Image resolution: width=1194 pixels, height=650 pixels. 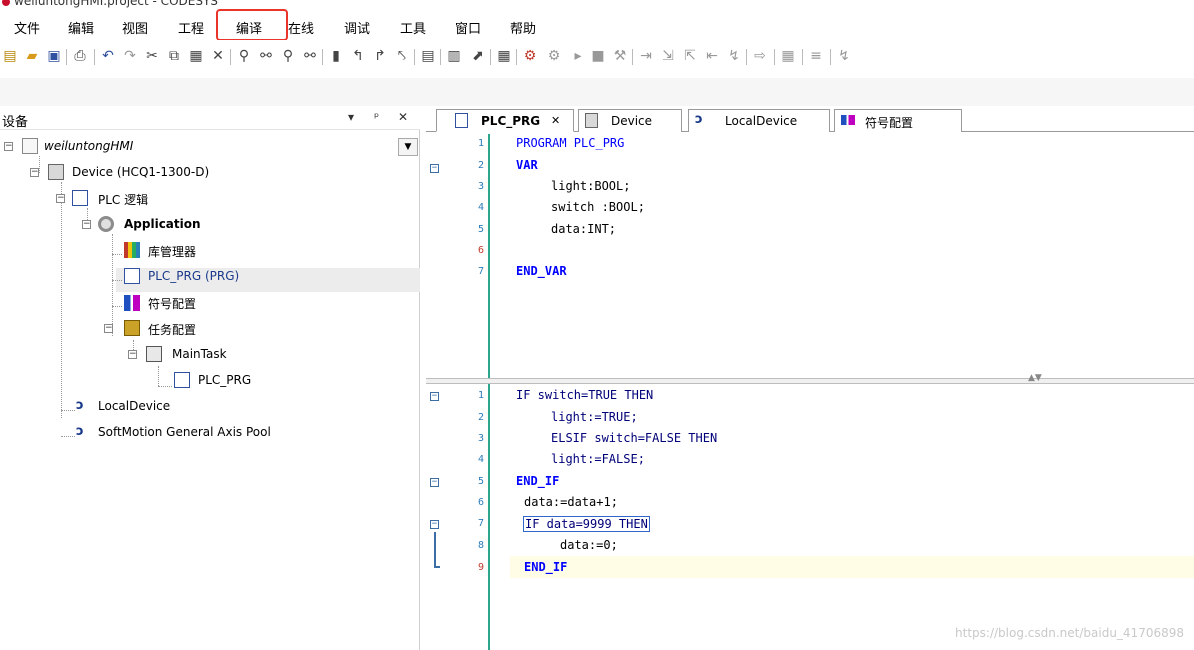 I want to click on tab-plc-prg: PLC_PRG ✕, so click(x=505, y=120).